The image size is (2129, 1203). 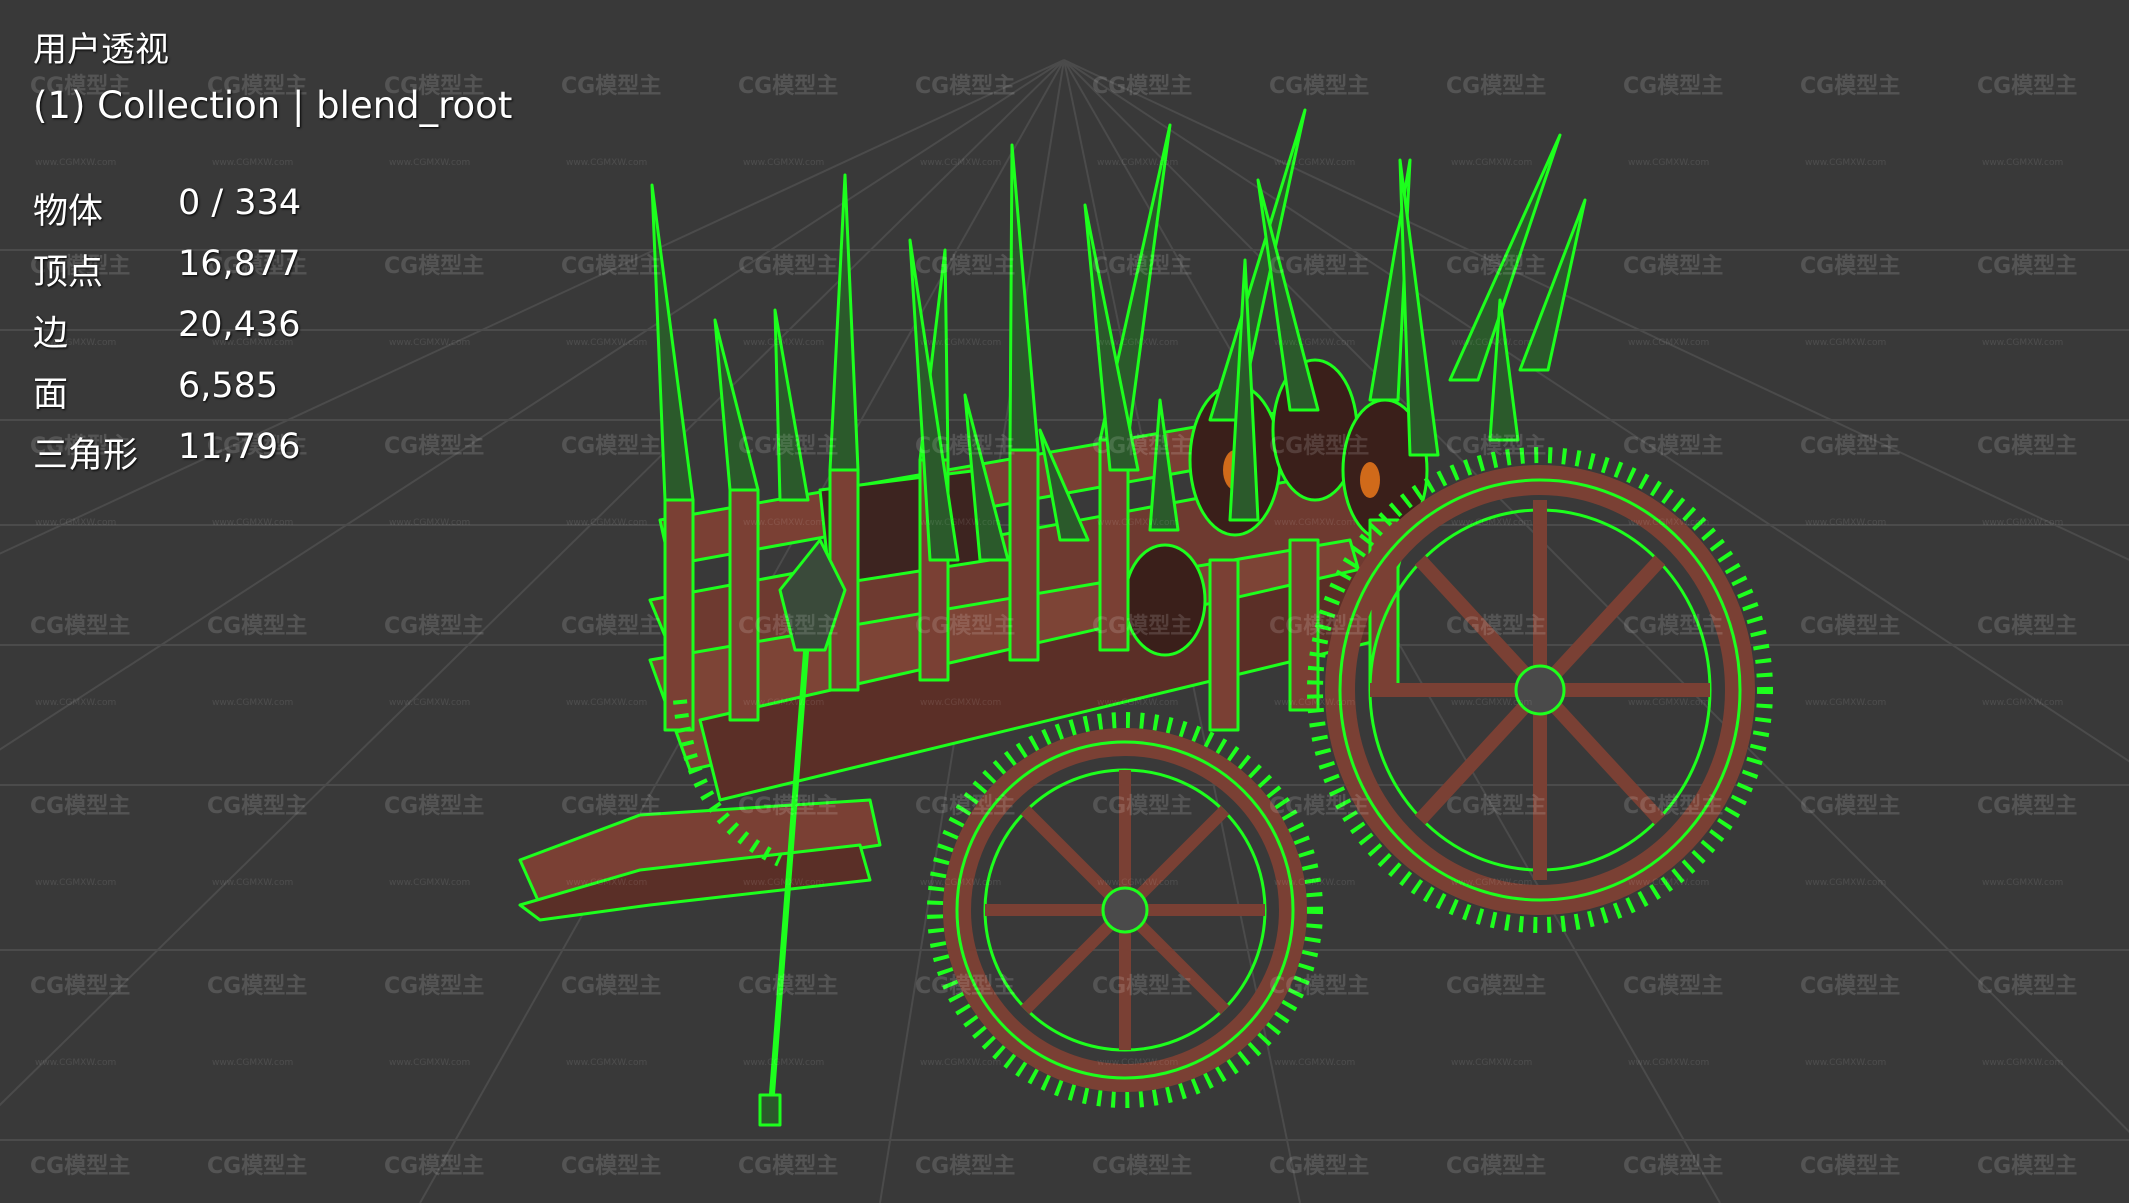 I want to click on stat-faces: 面 6,585, so click(x=155, y=391).